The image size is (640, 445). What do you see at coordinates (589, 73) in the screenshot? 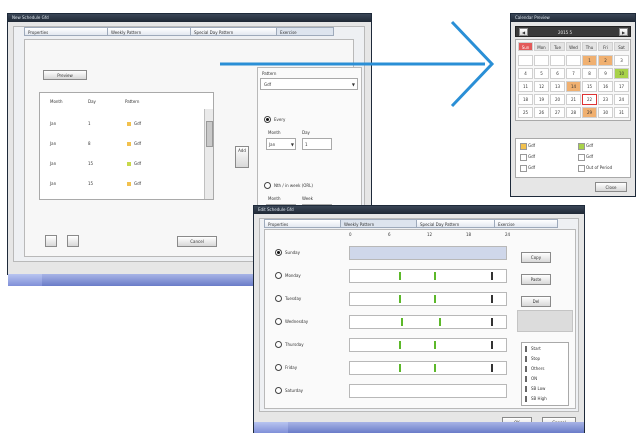
I see `calendar-day: 8` at bounding box center [589, 73].